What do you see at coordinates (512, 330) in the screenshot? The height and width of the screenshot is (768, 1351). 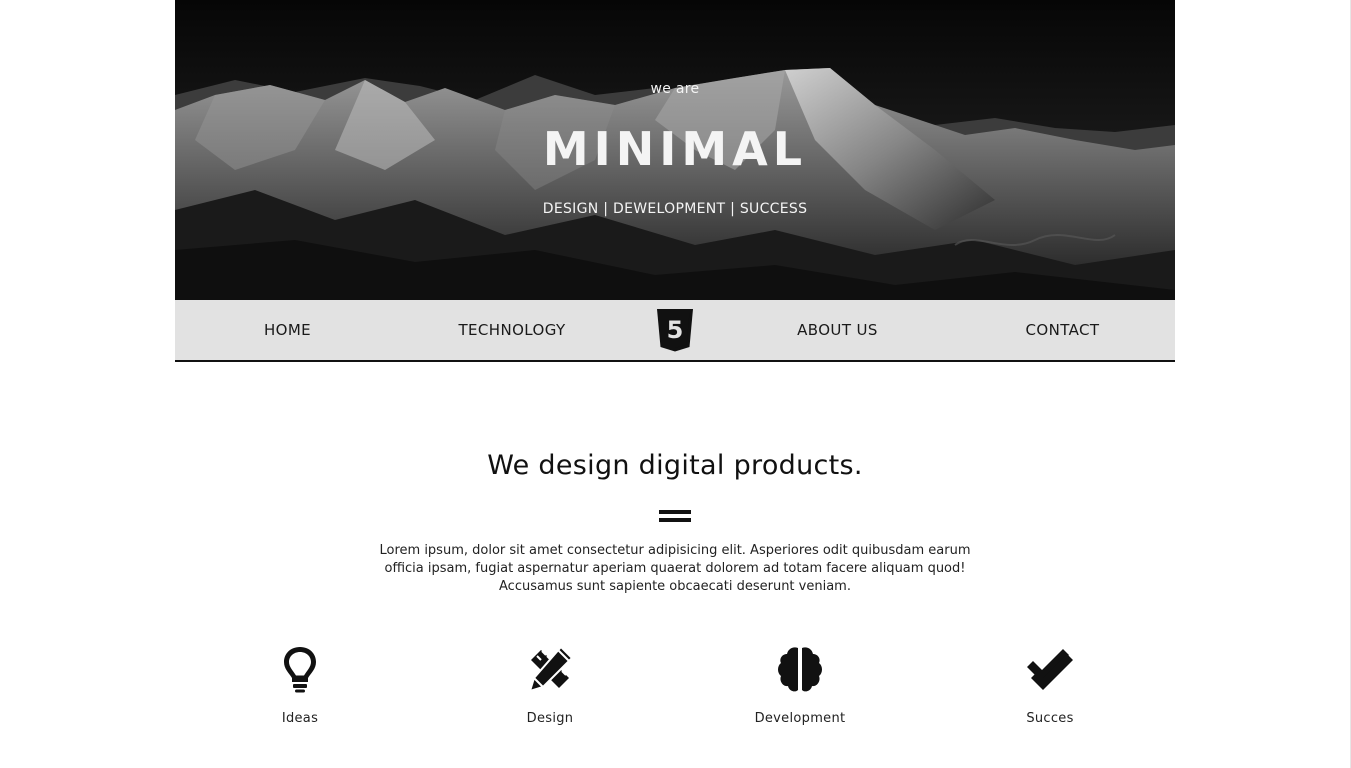 I see `nav-technology-link: TECHNOLOGY` at bounding box center [512, 330].